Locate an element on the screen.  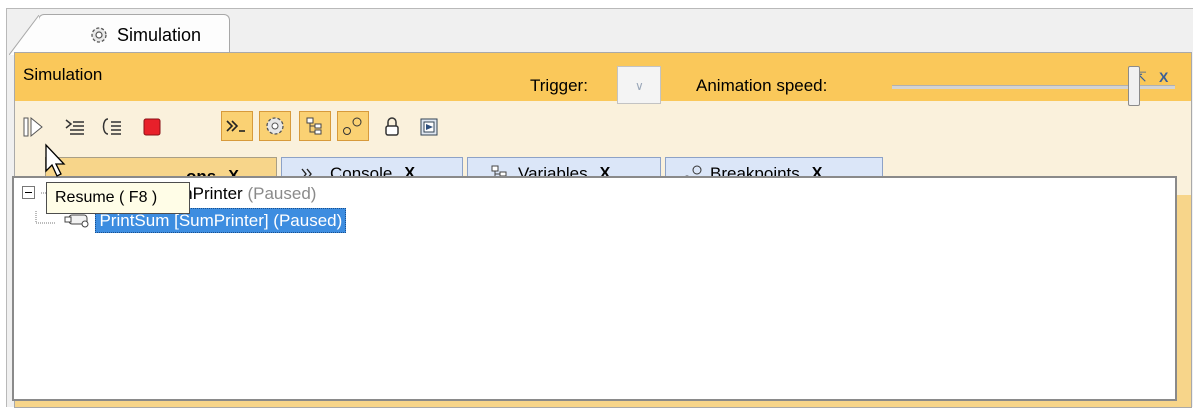
breakpoints-icon is located at coordinates (352, 126).